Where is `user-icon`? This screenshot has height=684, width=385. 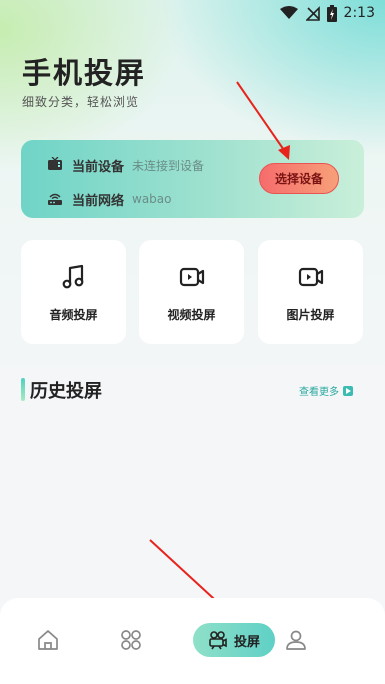
user-icon is located at coordinates (296, 640).